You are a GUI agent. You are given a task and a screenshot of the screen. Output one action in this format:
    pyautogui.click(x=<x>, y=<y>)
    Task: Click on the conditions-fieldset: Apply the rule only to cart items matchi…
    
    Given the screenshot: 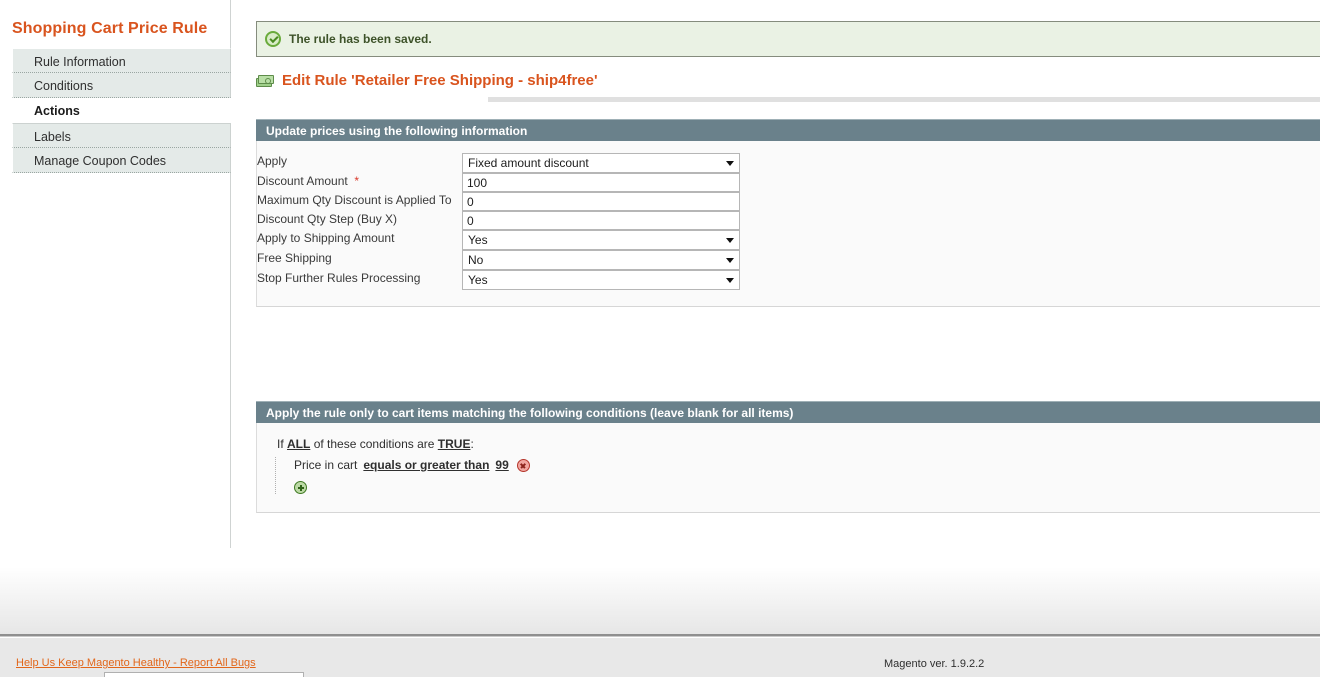 What is the action you would take?
    pyautogui.click(x=788, y=457)
    